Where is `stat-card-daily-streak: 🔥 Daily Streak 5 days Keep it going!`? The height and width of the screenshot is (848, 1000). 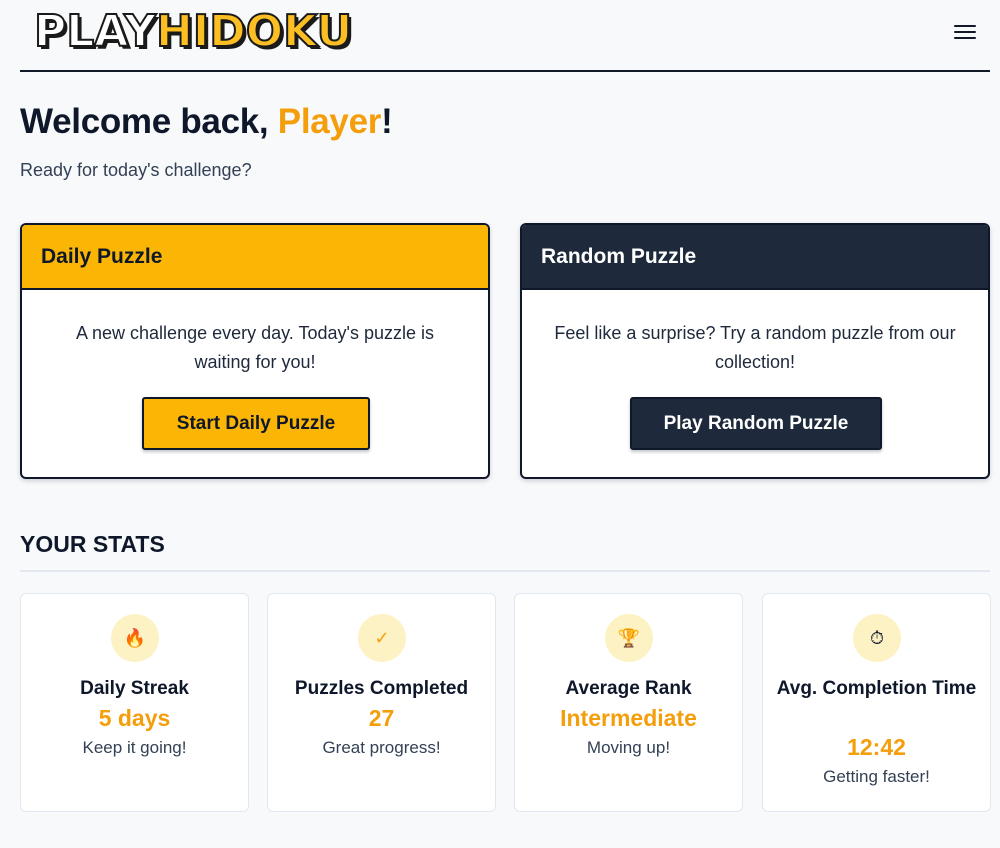 stat-card-daily-streak: 🔥 Daily Streak 5 days Keep it going! is located at coordinates (134, 702).